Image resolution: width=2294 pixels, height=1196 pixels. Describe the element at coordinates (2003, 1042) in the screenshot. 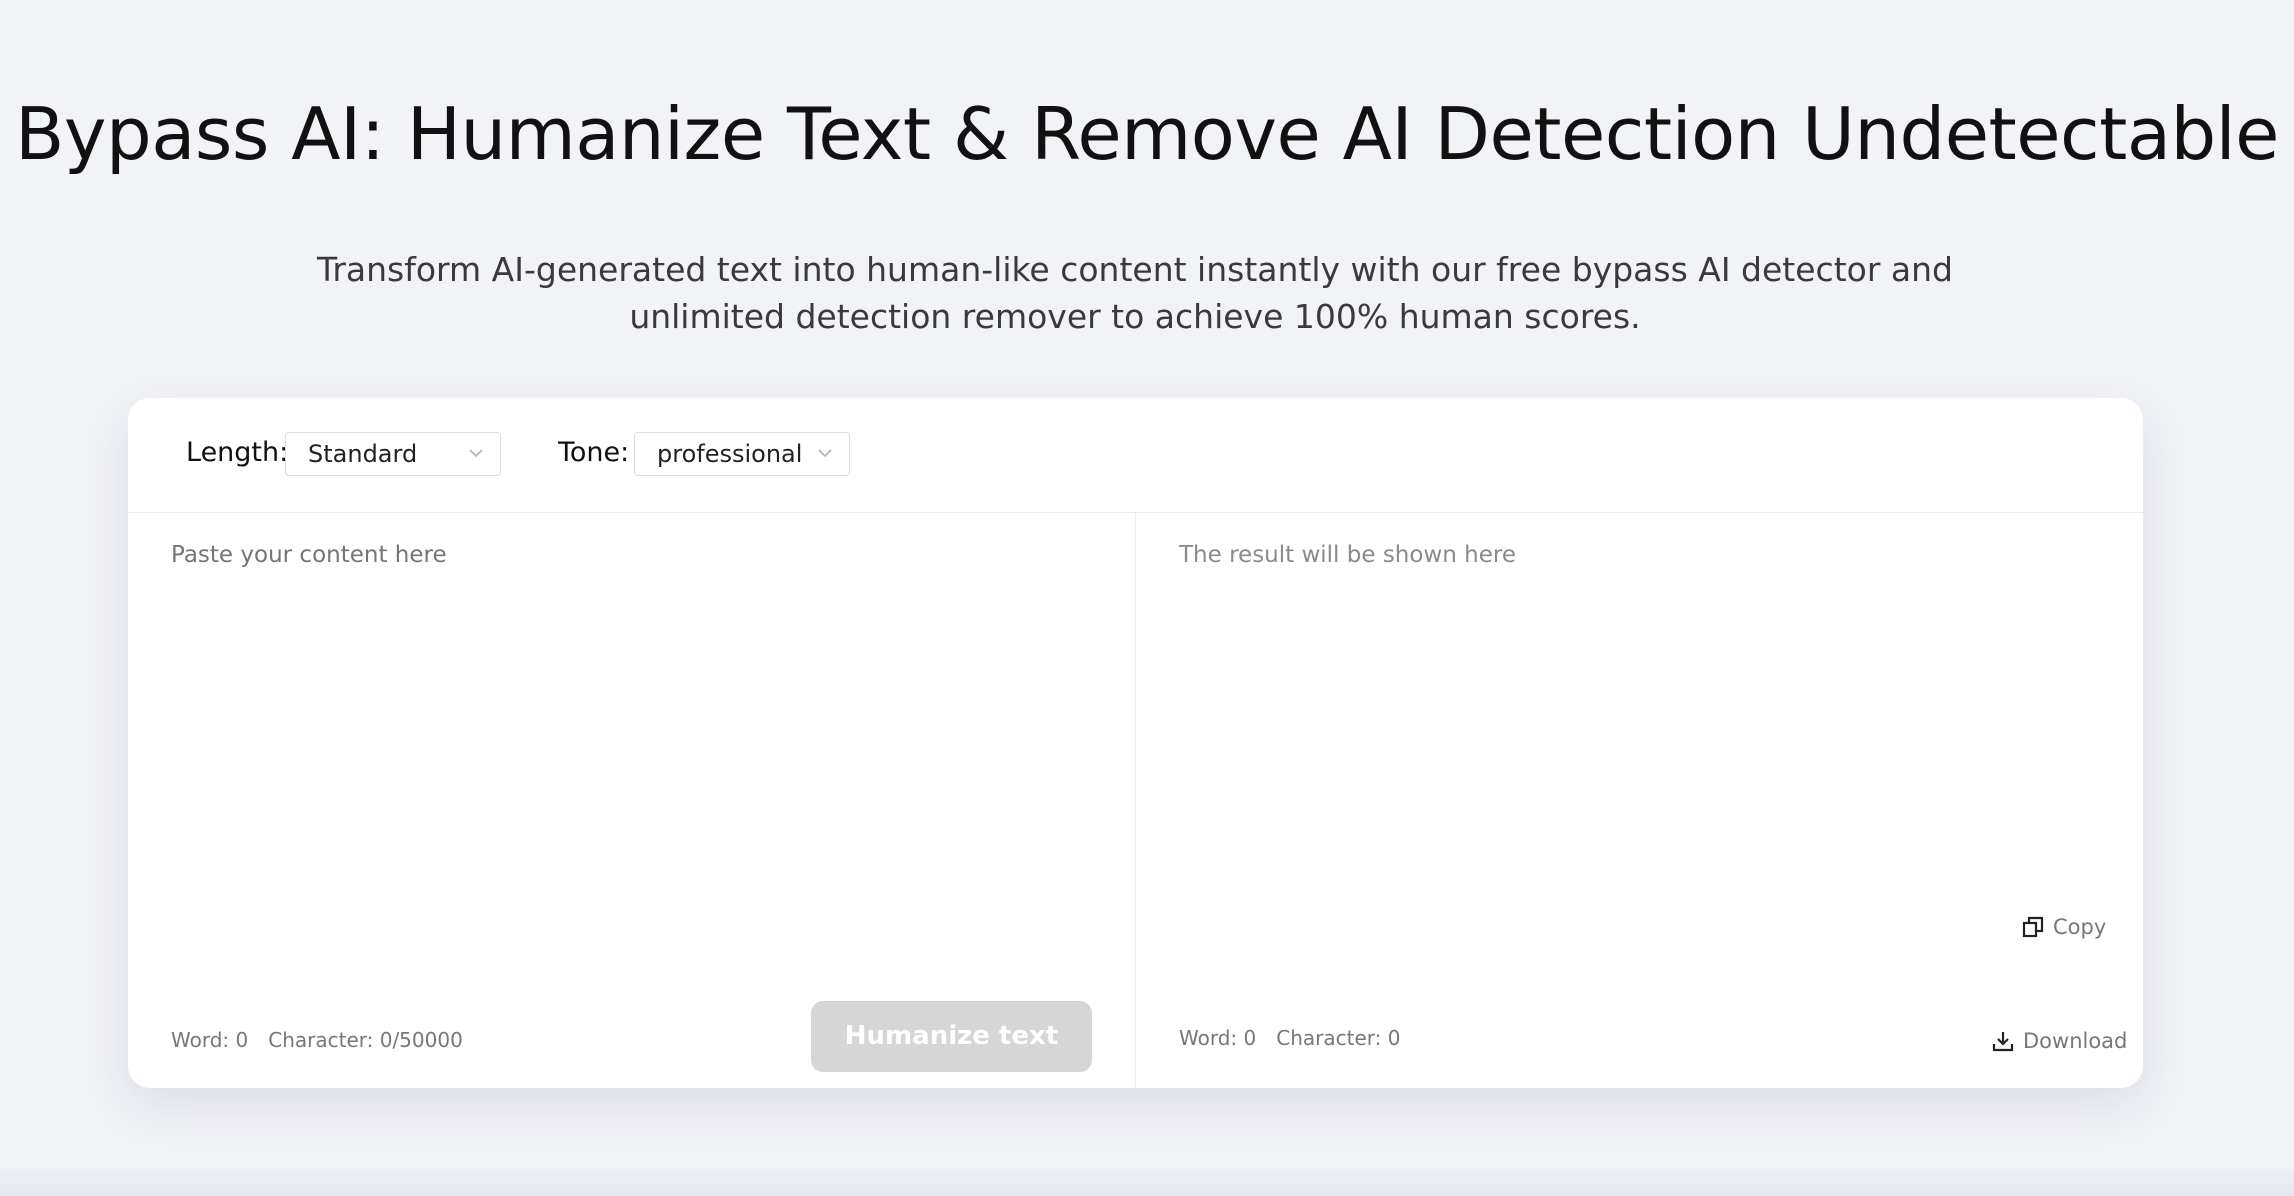

I see `download-icon` at that location.